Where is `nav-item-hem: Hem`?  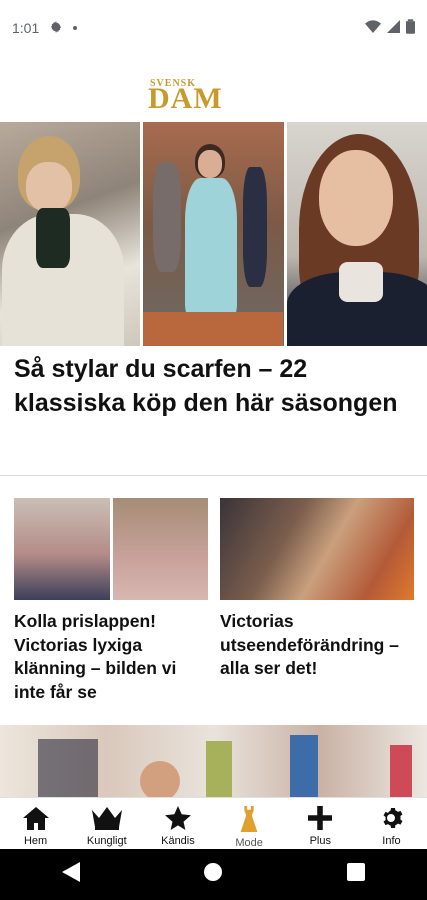 nav-item-hem: Hem is located at coordinates (35, 823).